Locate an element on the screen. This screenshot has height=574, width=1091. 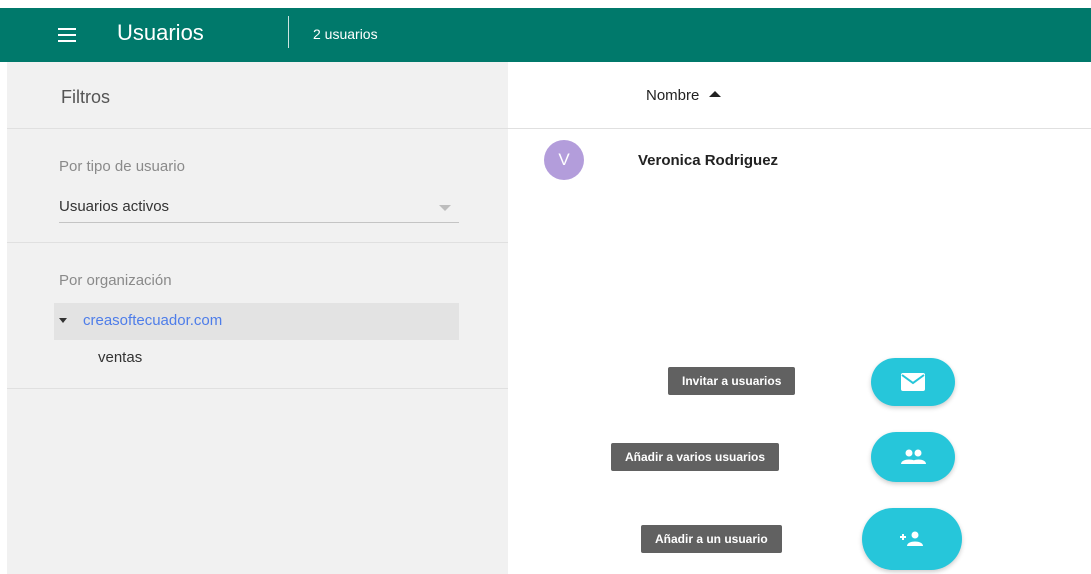
add-multiple-users-button is located at coordinates (913, 457).